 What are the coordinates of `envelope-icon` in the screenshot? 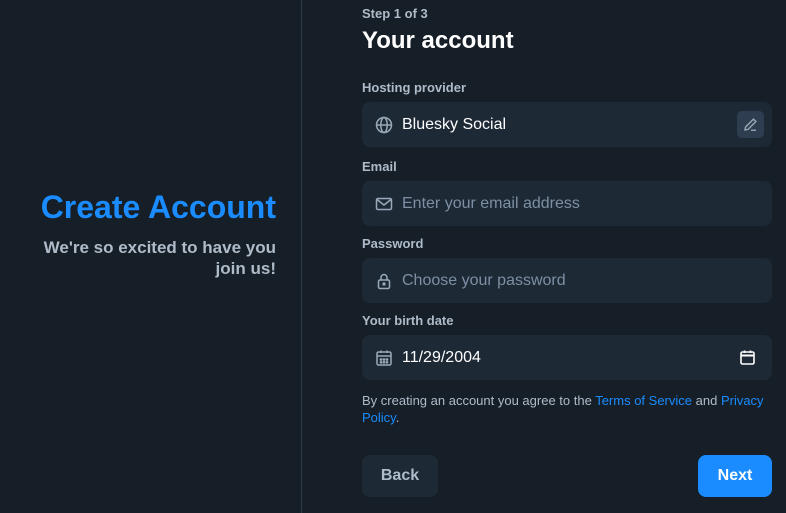 It's located at (384, 204).